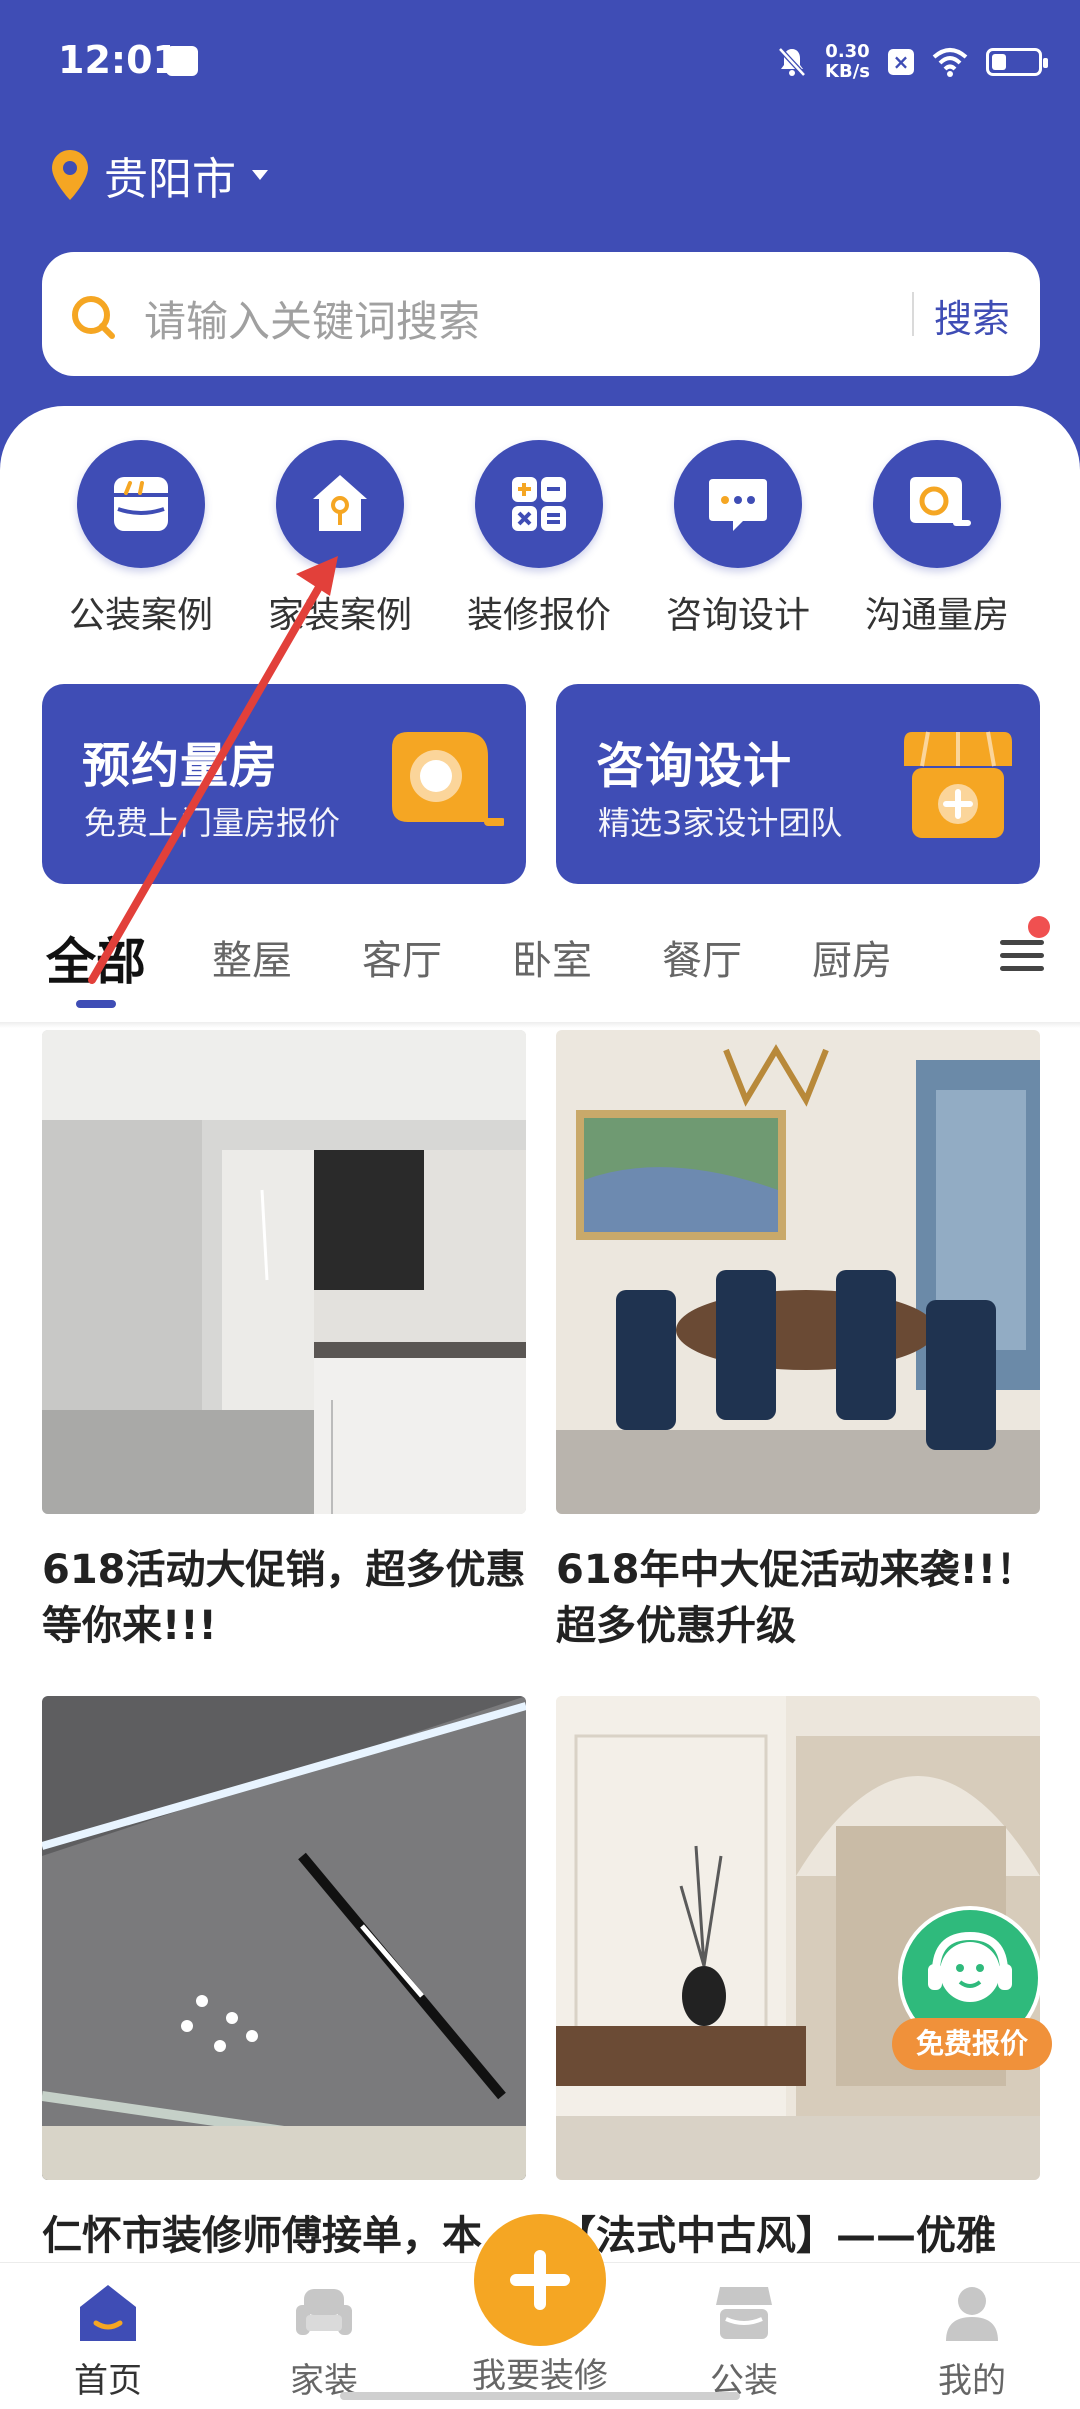 This screenshot has height=2409, width=1080. I want to click on house-key-icon, so click(340, 503).